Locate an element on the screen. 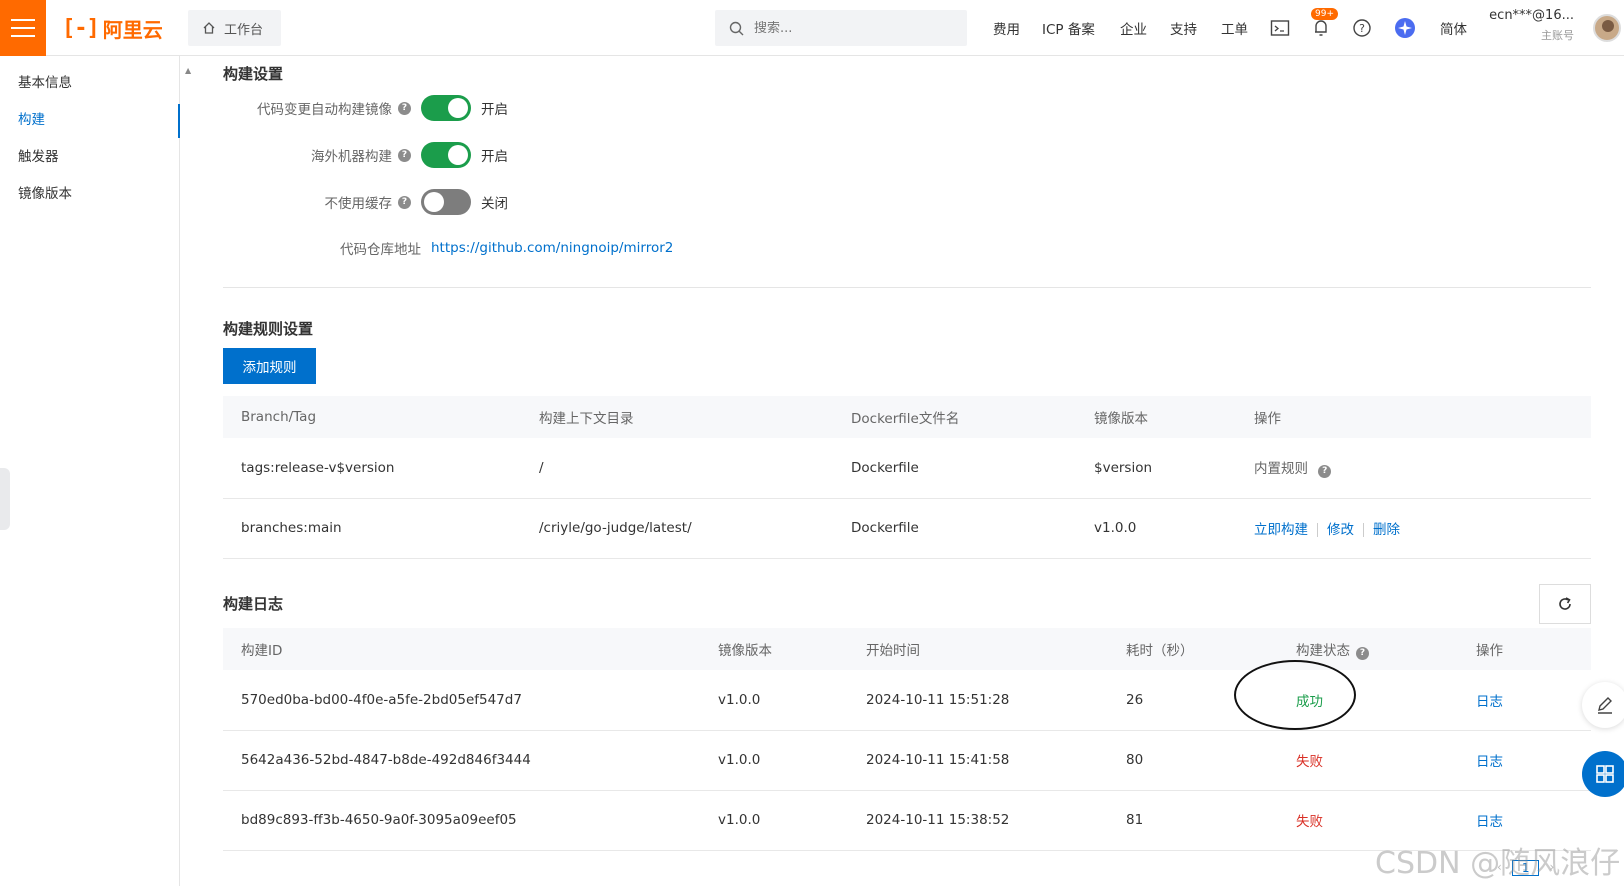  build-id-cell: bd89c893-ff3b-4650-9a0f-3095a09eef05 is located at coordinates (461, 820).